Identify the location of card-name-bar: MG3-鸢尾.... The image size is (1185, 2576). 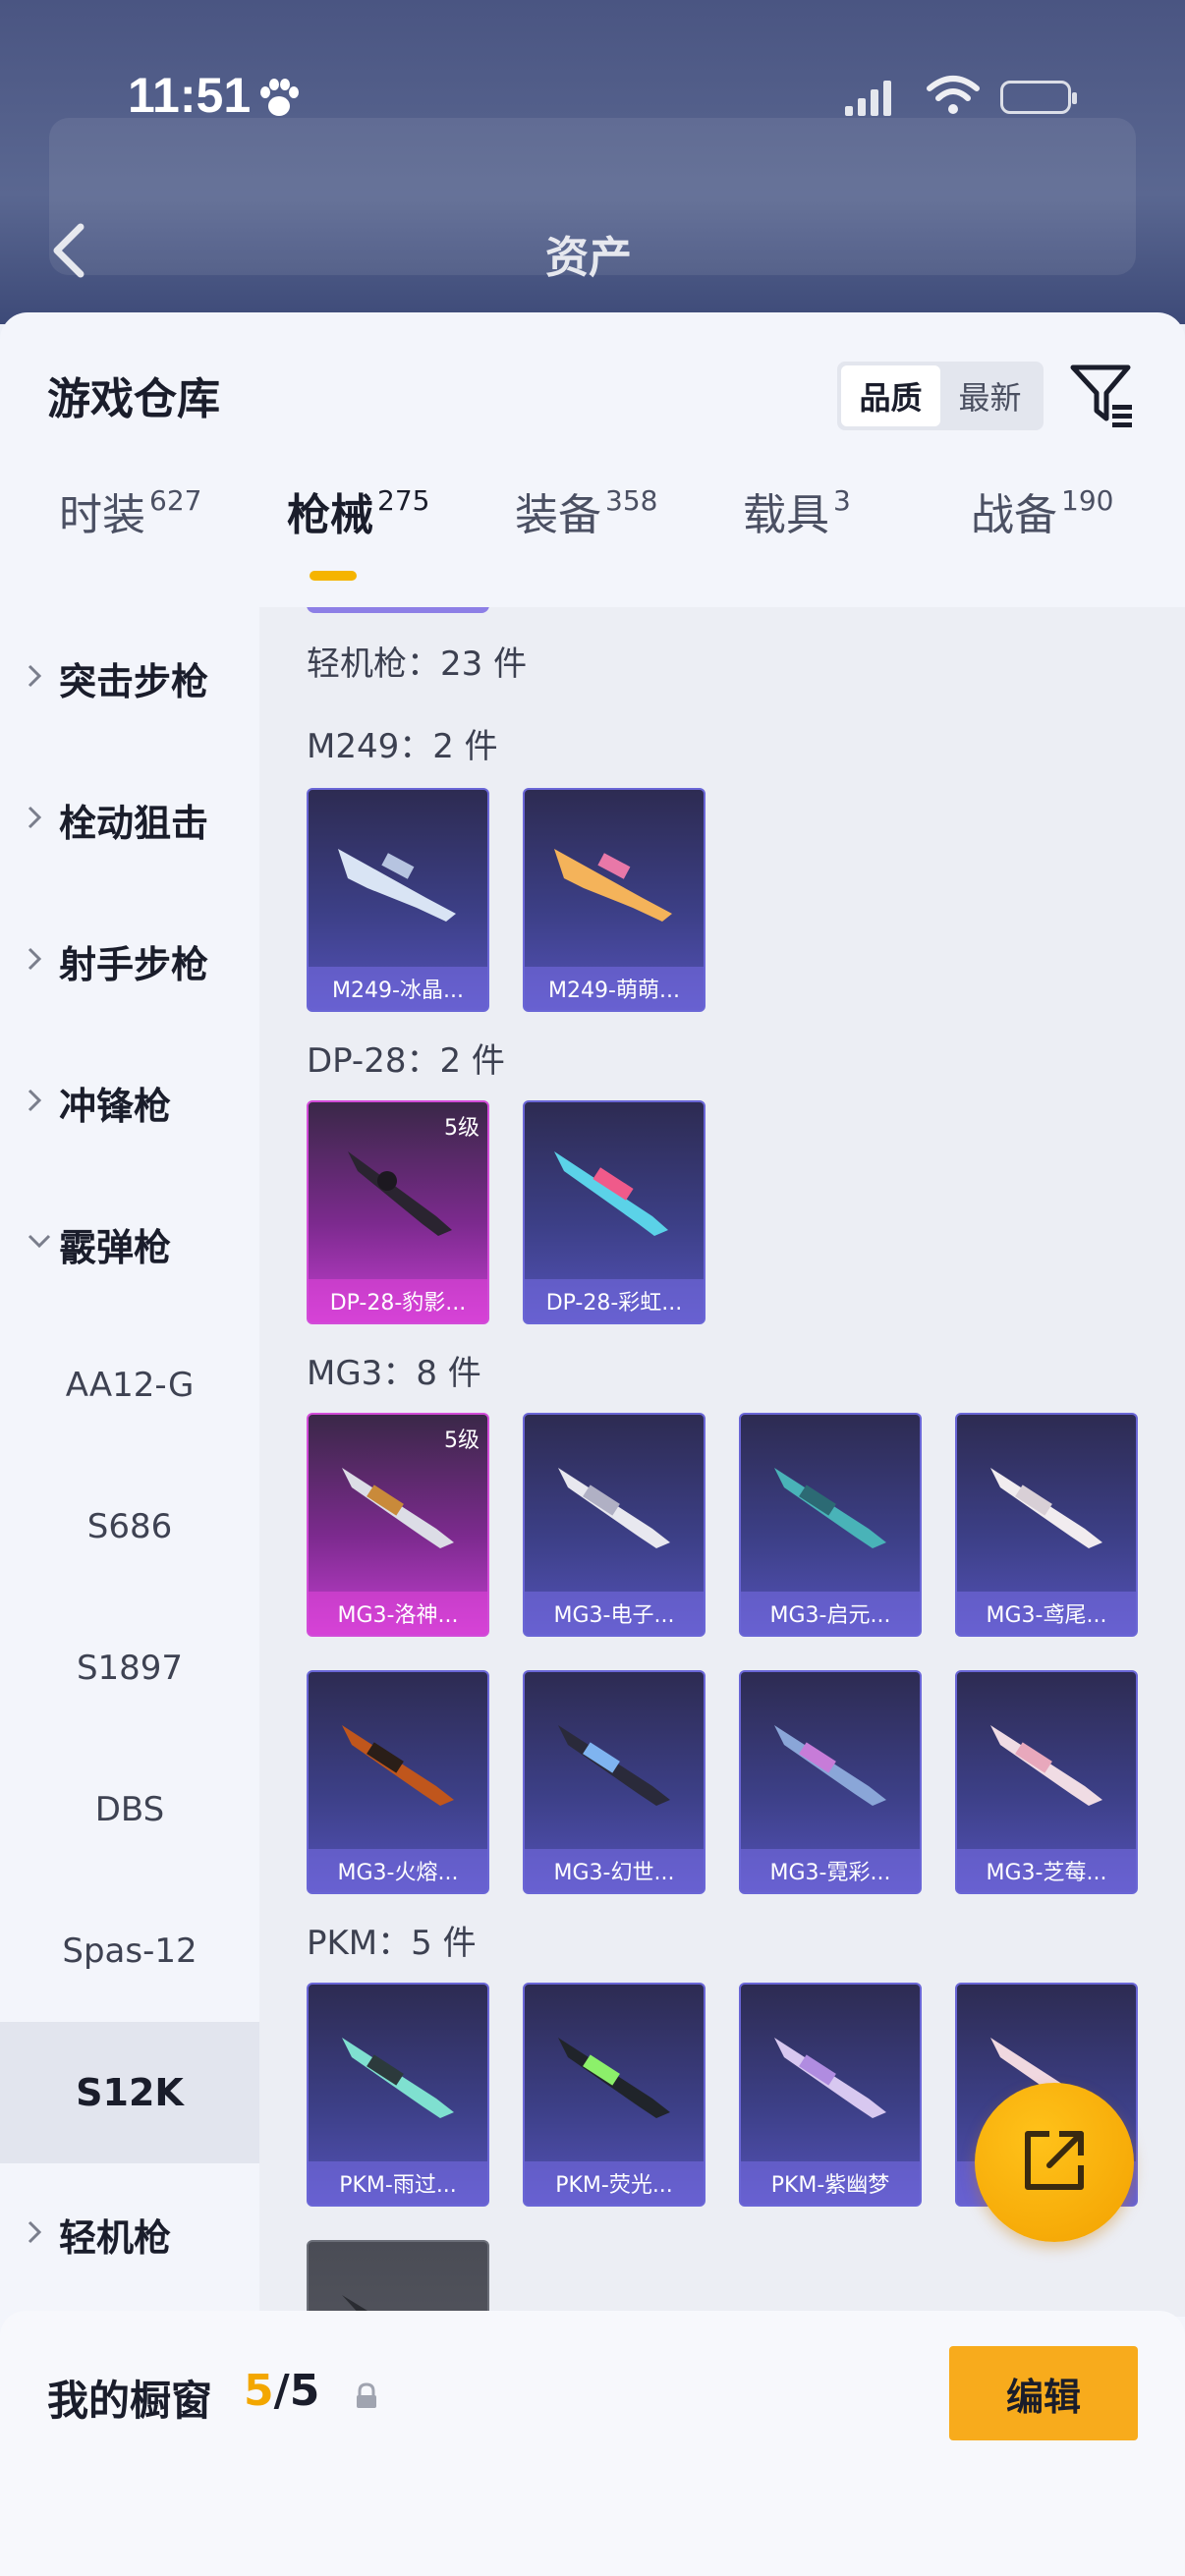
(1046, 1613).